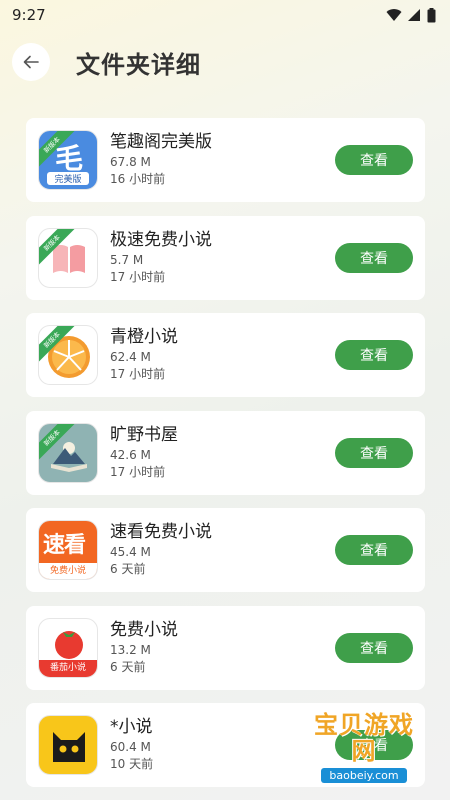 The image size is (450, 800). Describe the element at coordinates (68, 452) in the screenshot. I see `app-icon-kuangye: 新版本` at that location.